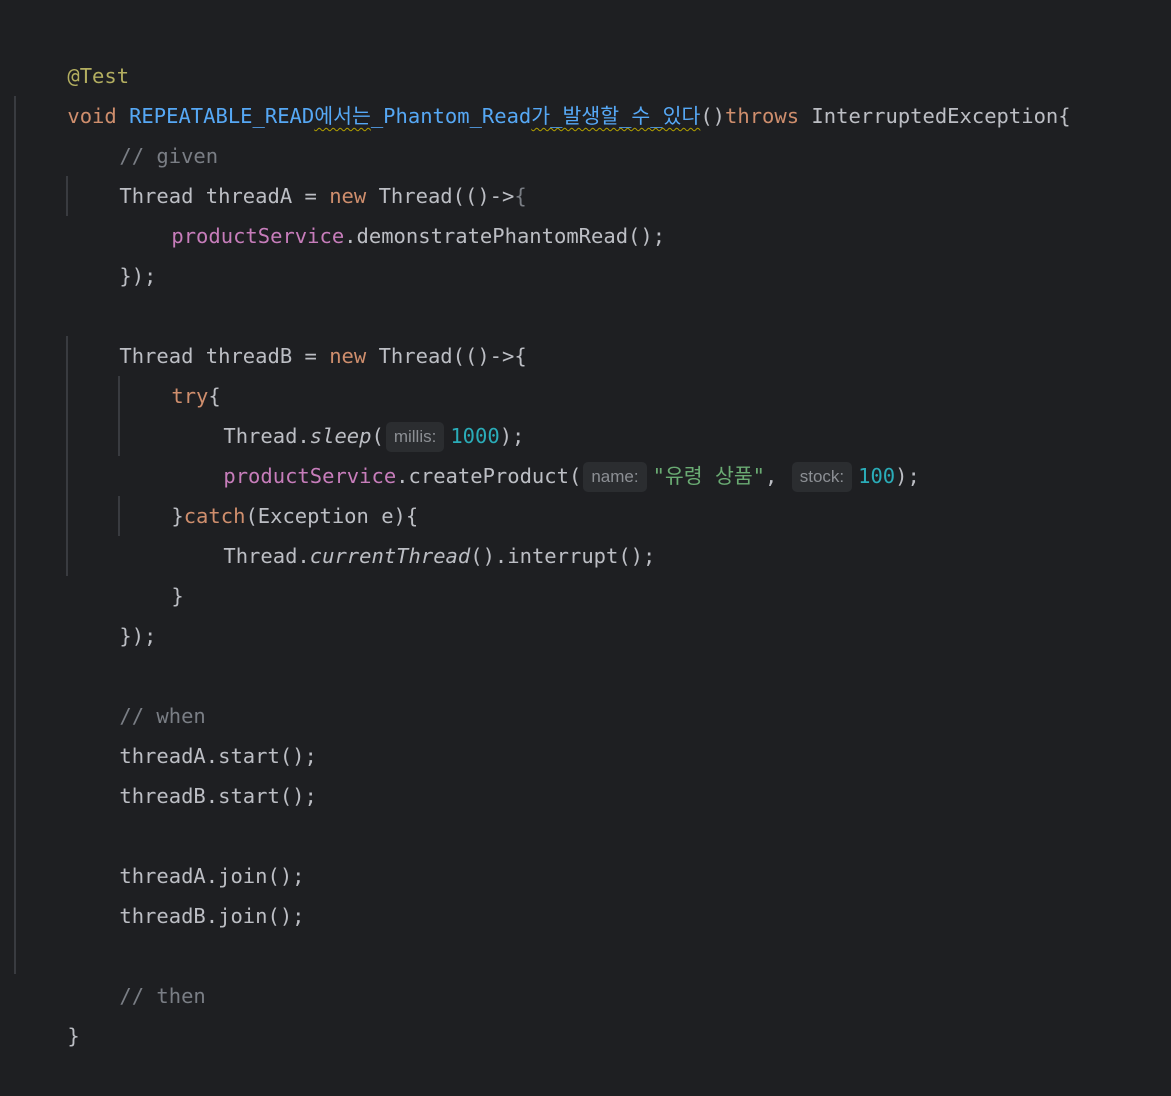 The width and height of the screenshot is (1171, 1096). Describe the element at coordinates (342, 116) in the screenshot. I see `method-name-part2: 에서는` at that location.